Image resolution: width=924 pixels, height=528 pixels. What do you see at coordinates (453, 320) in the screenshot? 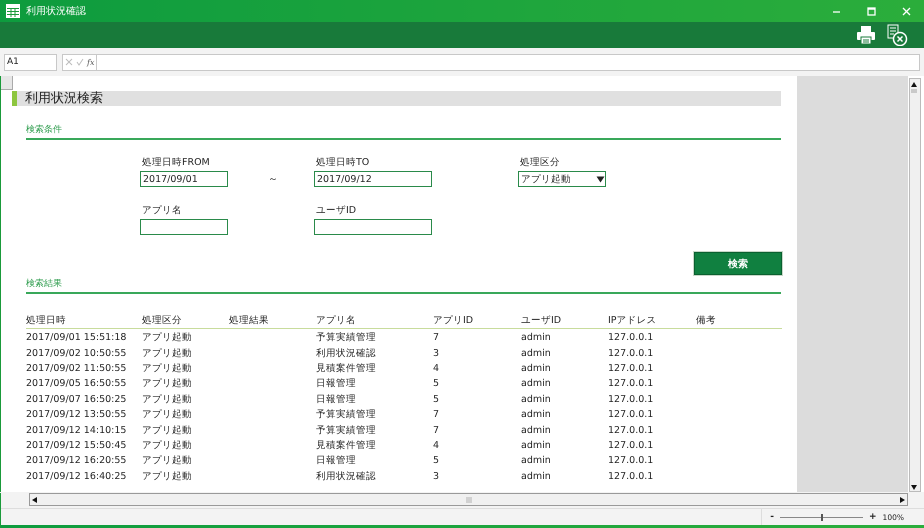
I see `column-header: アプリID` at bounding box center [453, 320].